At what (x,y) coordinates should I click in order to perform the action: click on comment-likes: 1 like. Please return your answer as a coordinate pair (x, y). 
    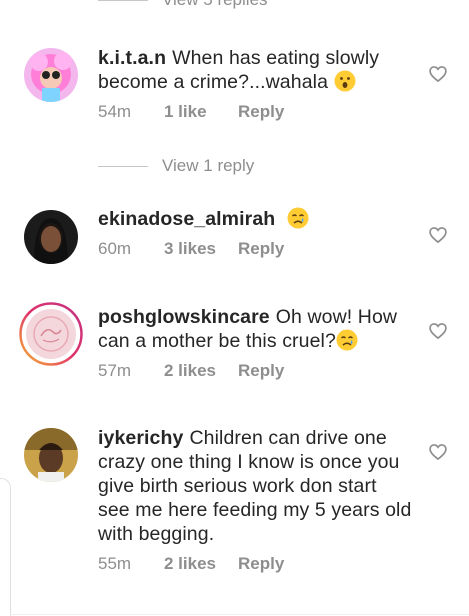
    Looking at the image, I should click on (201, 112).